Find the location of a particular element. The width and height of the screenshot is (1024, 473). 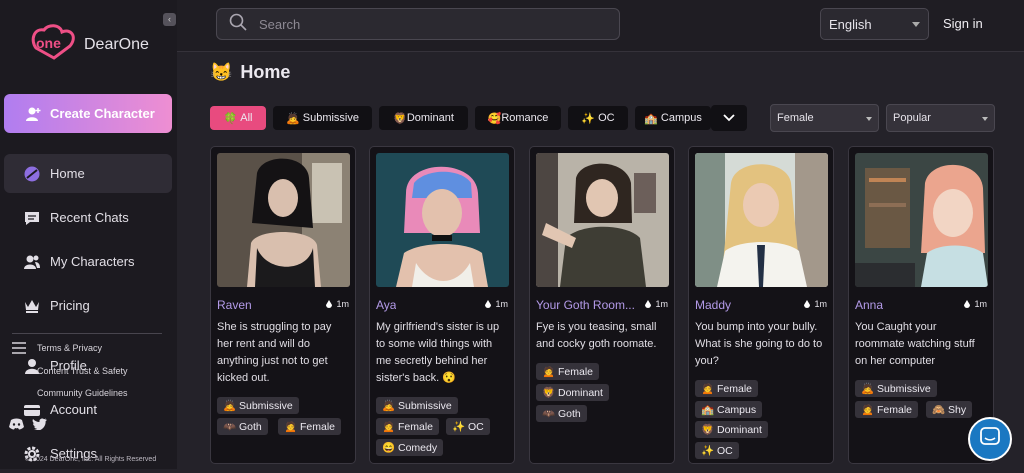

chip-label: Campus is located at coordinates (681, 118).